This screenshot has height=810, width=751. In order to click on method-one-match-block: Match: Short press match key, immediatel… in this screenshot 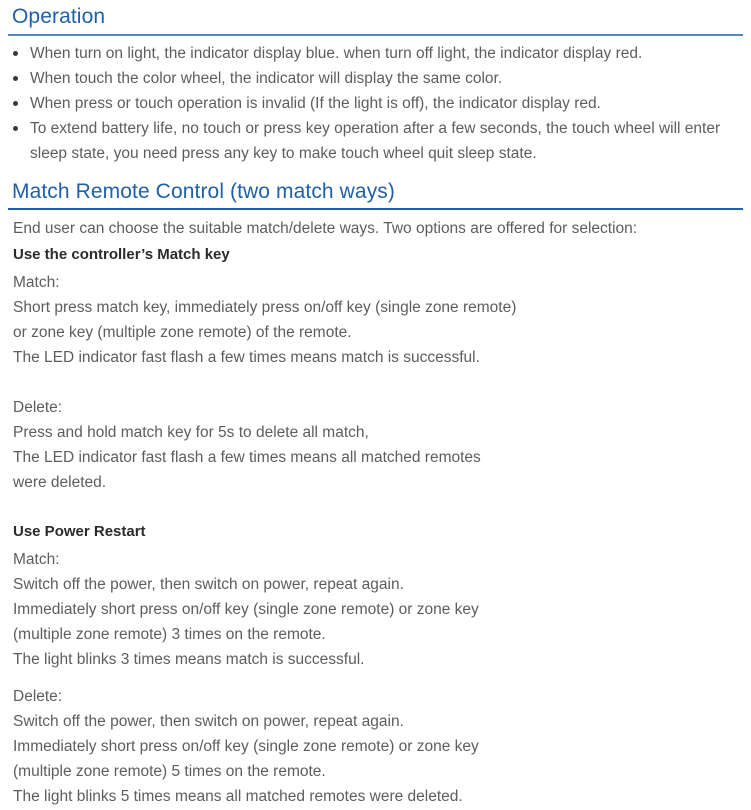, I will do `click(375, 320)`.